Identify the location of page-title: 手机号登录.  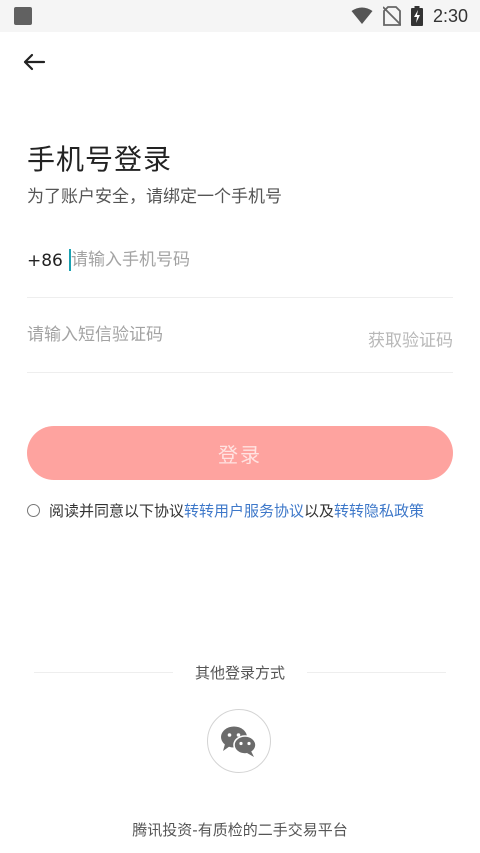
(100, 159).